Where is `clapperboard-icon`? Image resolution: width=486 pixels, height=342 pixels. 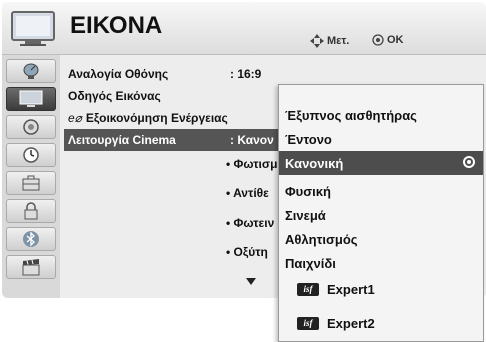 clapperboard-icon is located at coordinates (31, 267).